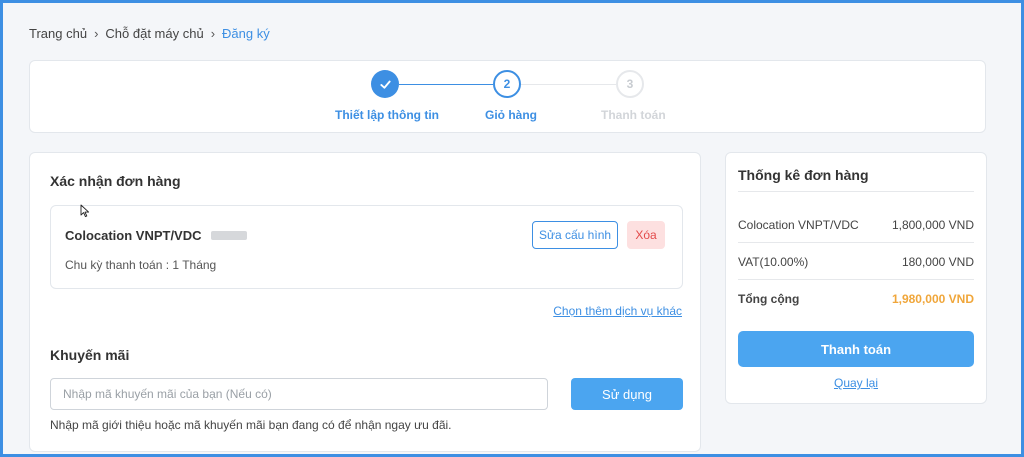  I want to click on back-link: Quay lại, so click(856, 383).